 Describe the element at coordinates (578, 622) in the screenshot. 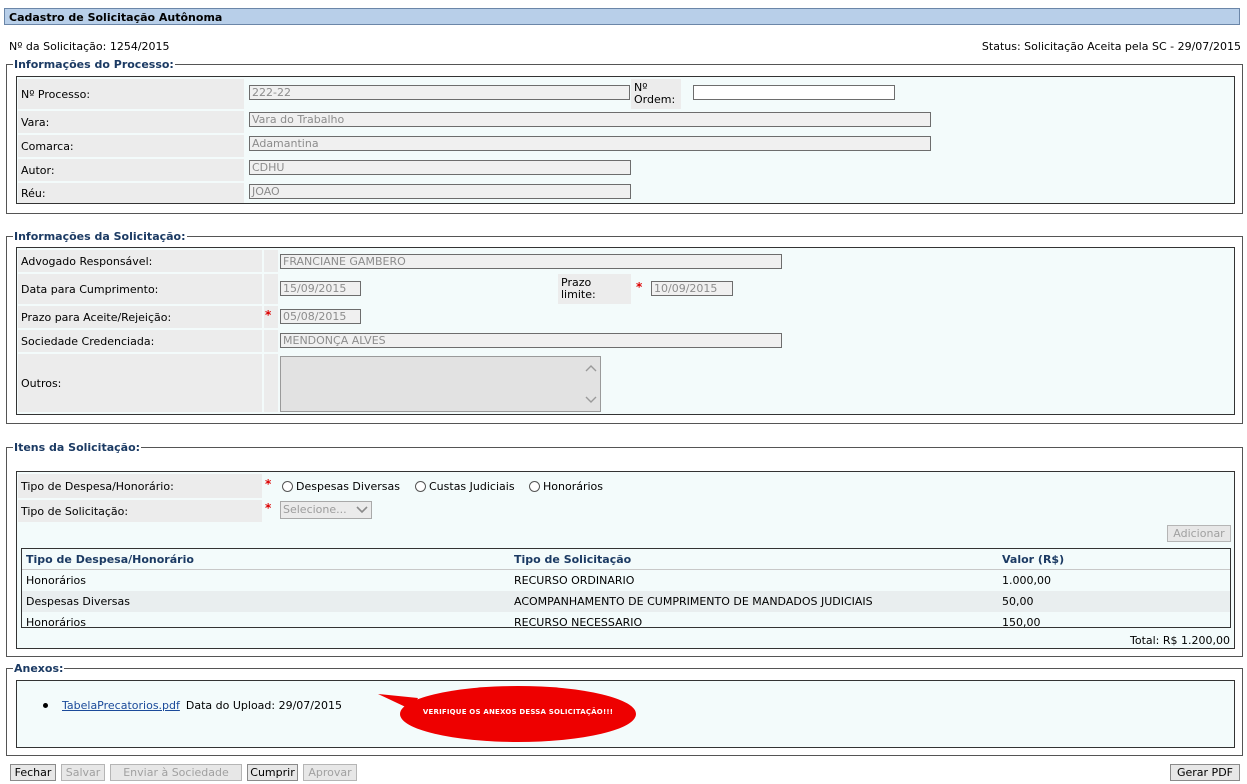

I see `table-cell: RECURSO NECESSARIO` at that location.